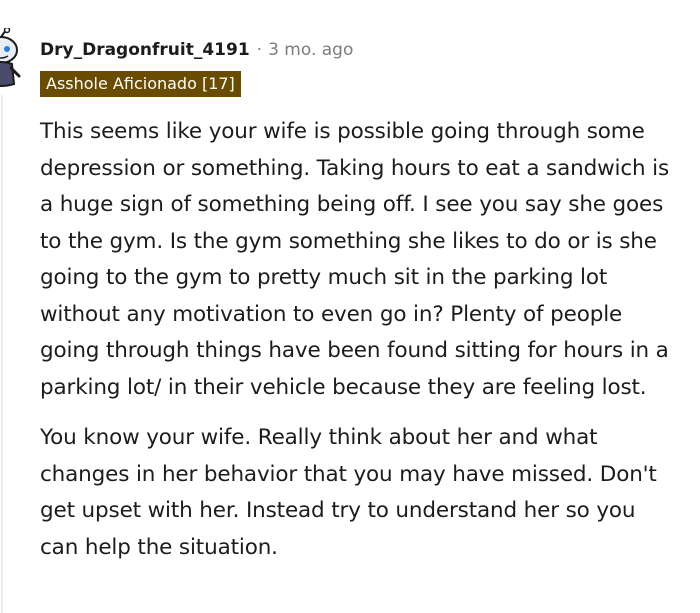 The height and width of the screenshot is (613, 700). Describe the element at coordinates (2, 354) in the screenshot. I see `thread-line` at that location.